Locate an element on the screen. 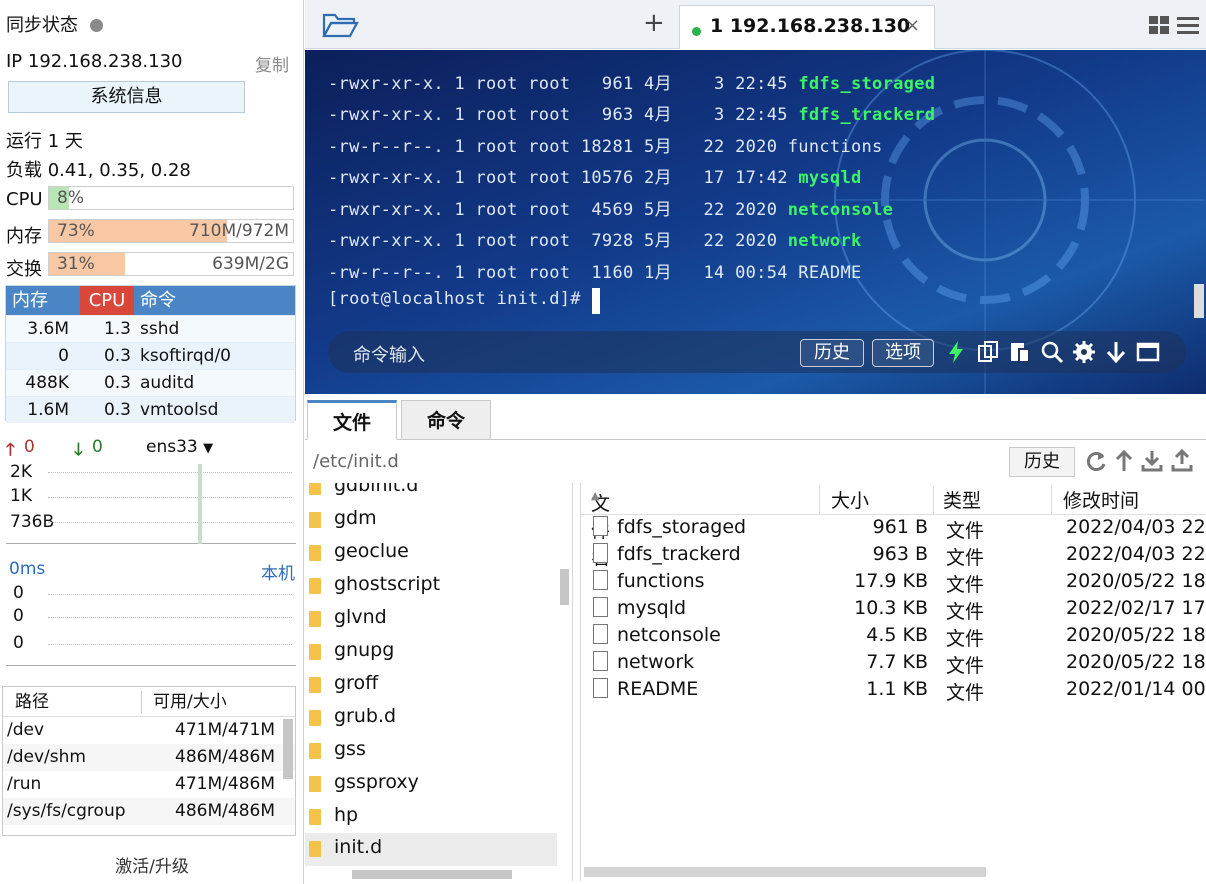  caret-down-icon: ▼ is located at coordinates (208, 448).